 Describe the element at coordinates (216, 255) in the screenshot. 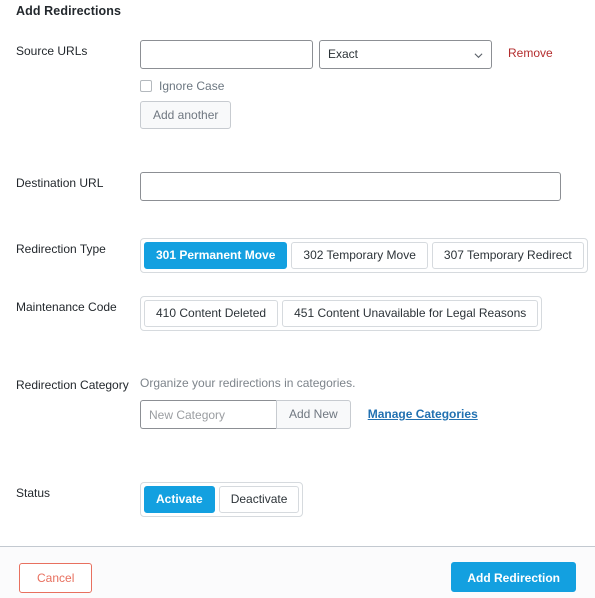

I see `redirection-type-option-301: 301 Permanent Move` at that location.